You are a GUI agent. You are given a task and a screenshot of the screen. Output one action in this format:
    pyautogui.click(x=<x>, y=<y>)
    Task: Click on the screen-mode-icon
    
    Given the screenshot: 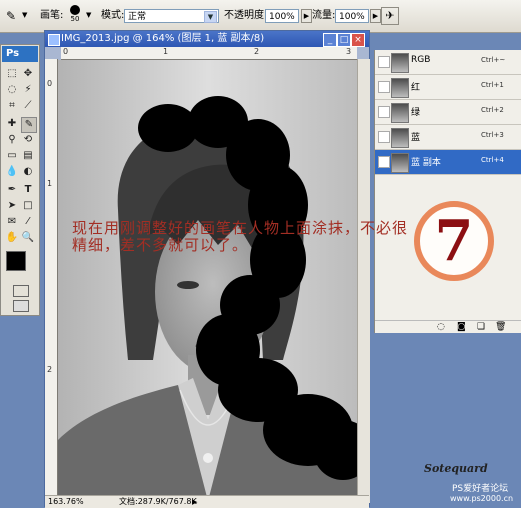 What is the action you would take?
    pyautogui.click(x=21, y=306)
    